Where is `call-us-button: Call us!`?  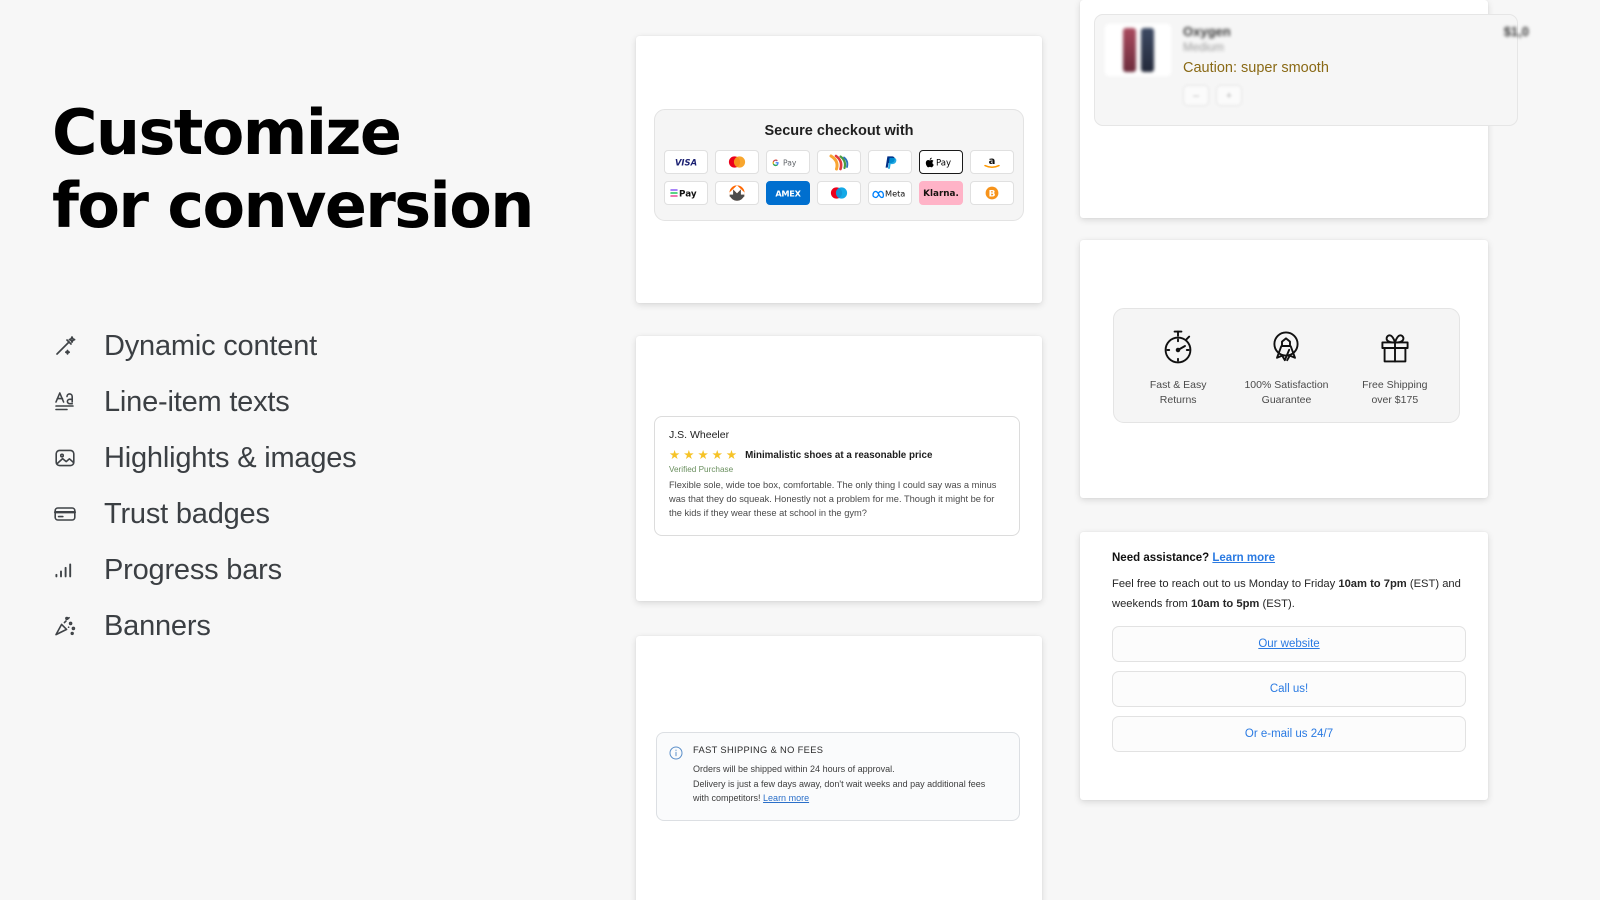 call-us-button: Call us! is located at coordinates (1289, 689).